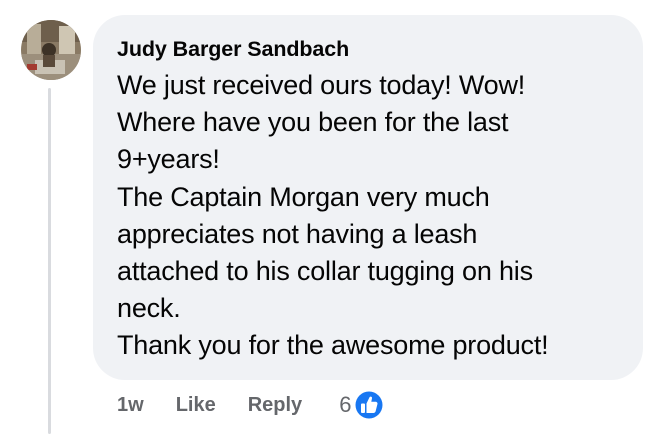  What do you see at coordinates (130, 405) in the screenshot?
I see `comment-timestamp: 1w` at bounding box center [130, 405].